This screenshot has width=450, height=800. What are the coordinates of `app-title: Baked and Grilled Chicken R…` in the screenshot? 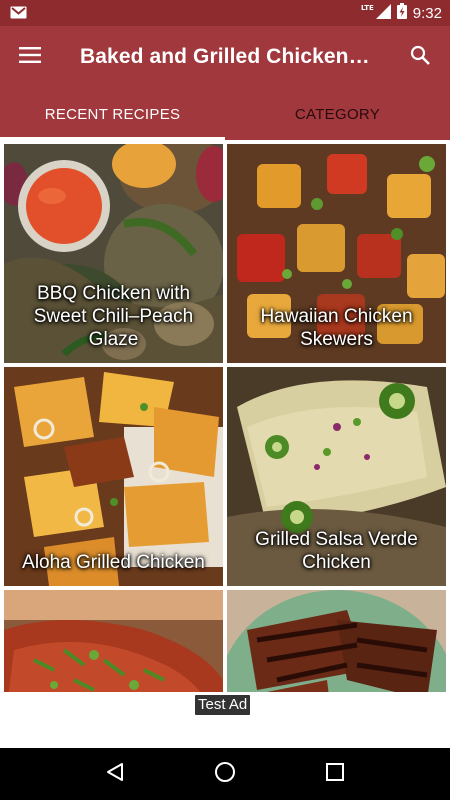 It's located at (235, 56).